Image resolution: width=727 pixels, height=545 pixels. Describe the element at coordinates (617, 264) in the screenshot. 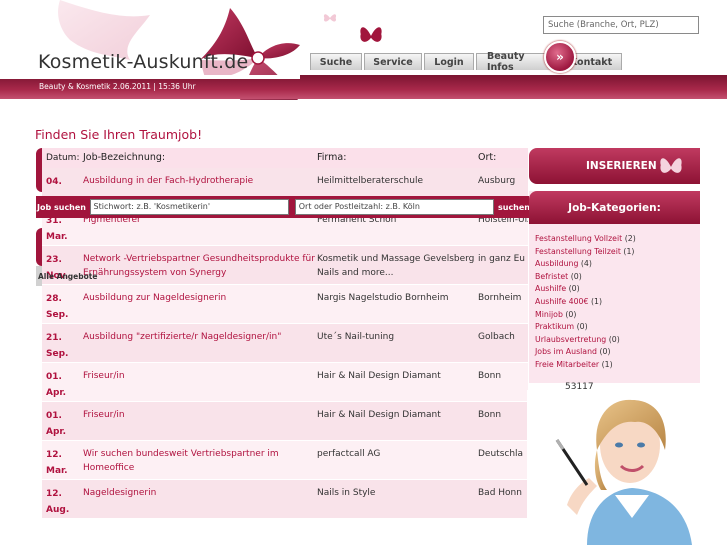

I see `category-item: Ausbildung (4)` at that location.